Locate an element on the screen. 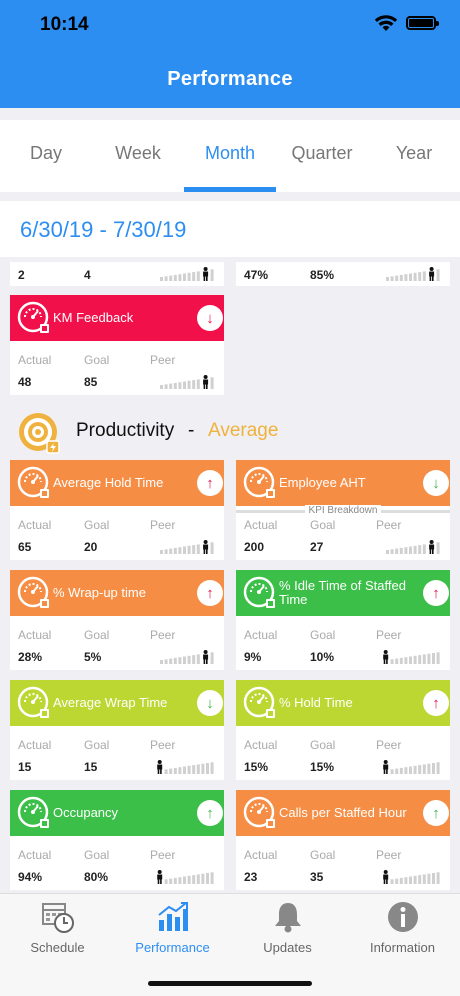 This screenshot has width=460, height=996. actual-value: 15% is located at coordinates (256, 767).